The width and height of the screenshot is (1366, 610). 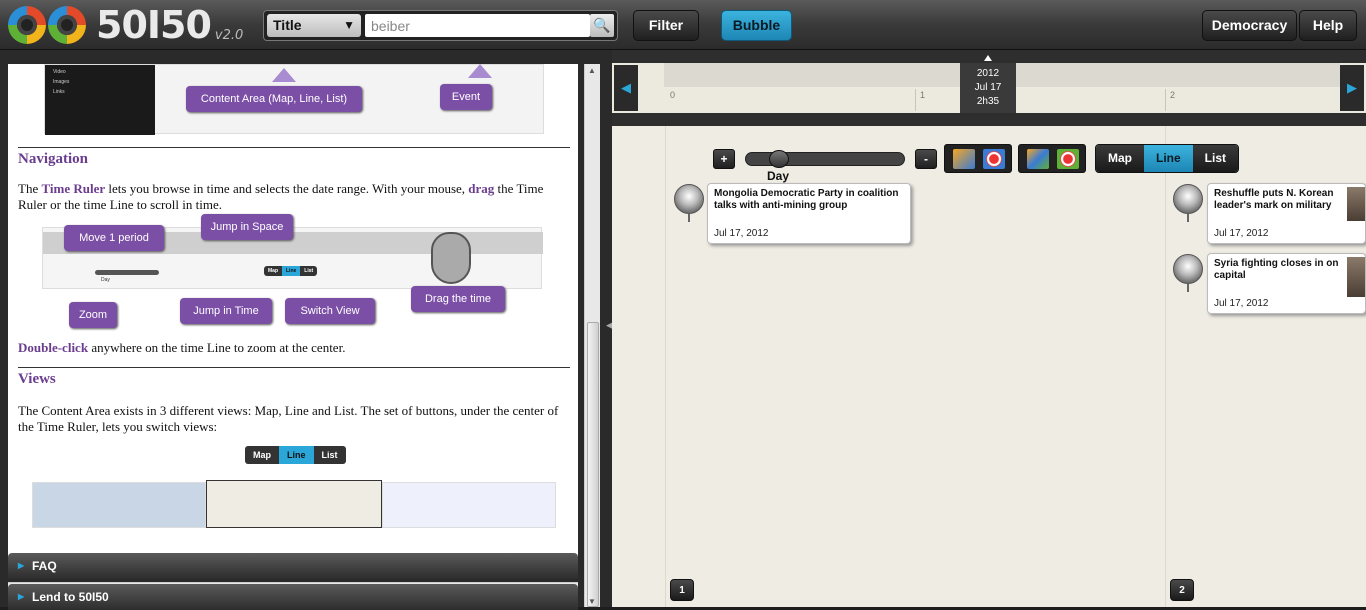 What do you see at coordinates (1352, 88) in the screenshot?
I see `ruler-next-button: ▶` at bounding box center [1352, 88].